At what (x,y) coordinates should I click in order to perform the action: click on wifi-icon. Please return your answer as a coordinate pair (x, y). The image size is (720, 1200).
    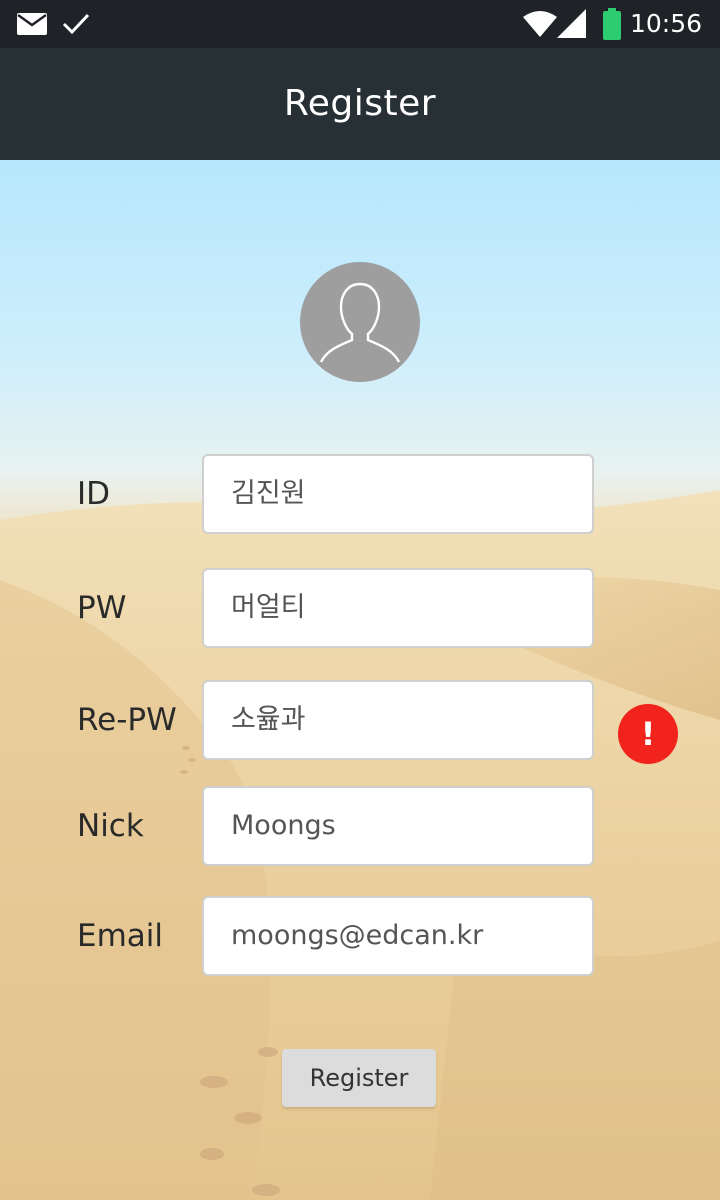
    Looking at the image, I should click on (540, 24).